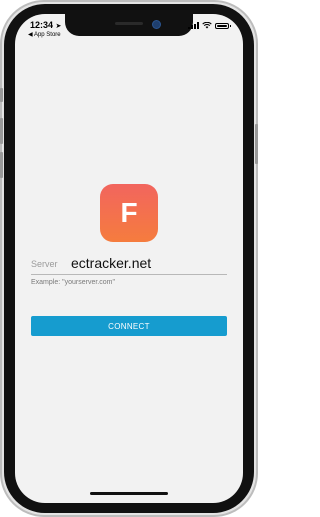 The width and height of the screenshot is (320, 517). I want to click on location-arrow-icon: ➤, so click(58, 26).